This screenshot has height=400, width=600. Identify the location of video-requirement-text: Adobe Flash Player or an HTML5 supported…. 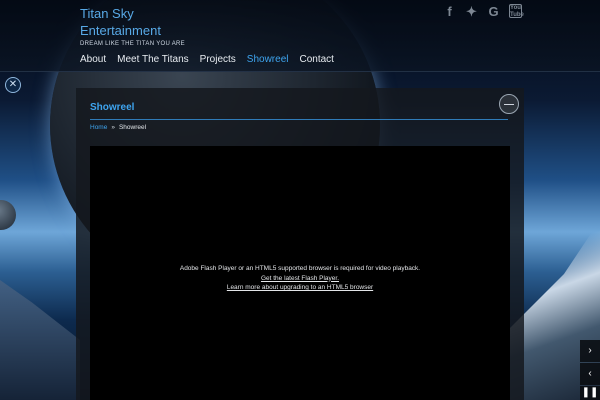
(300, 268).